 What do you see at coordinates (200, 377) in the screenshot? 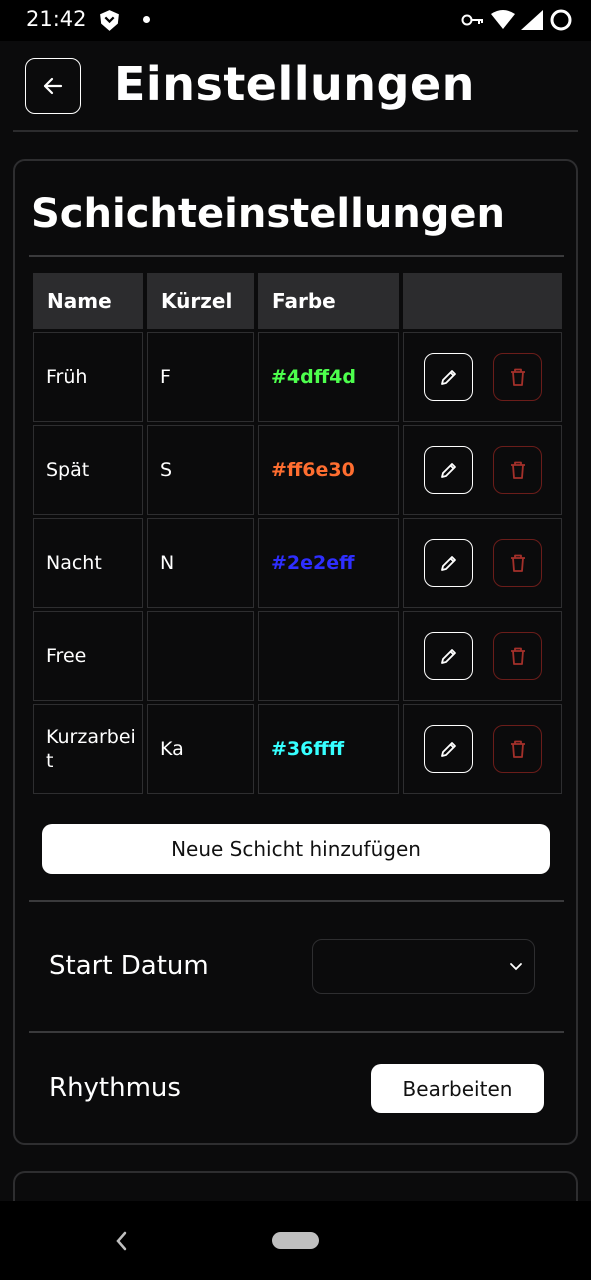
I see `shift-abbr: F` at bounding box center [200, 377].